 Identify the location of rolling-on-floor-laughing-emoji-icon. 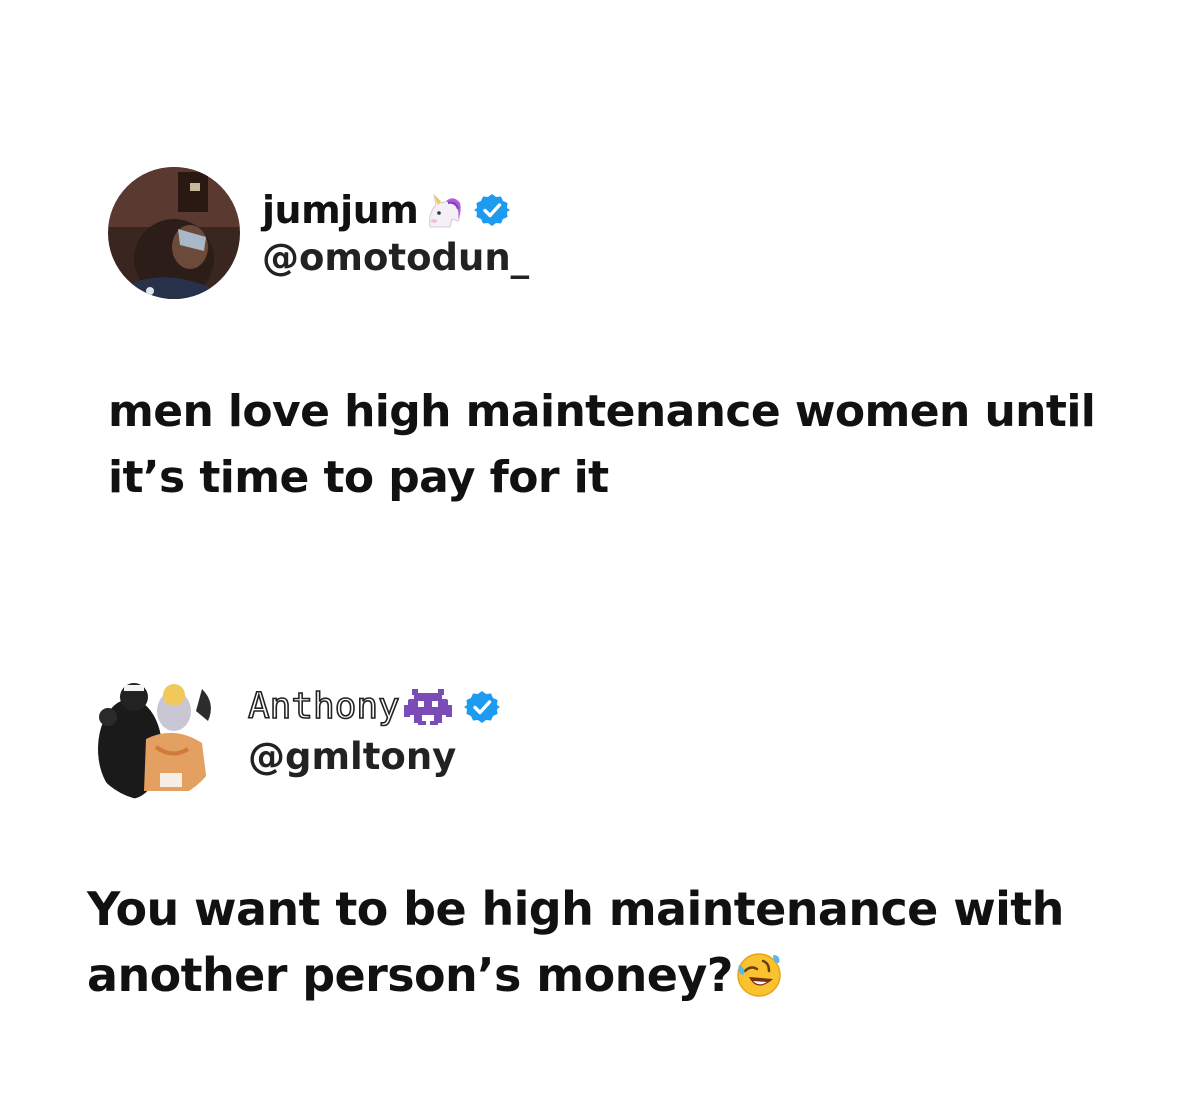
(759, 975).